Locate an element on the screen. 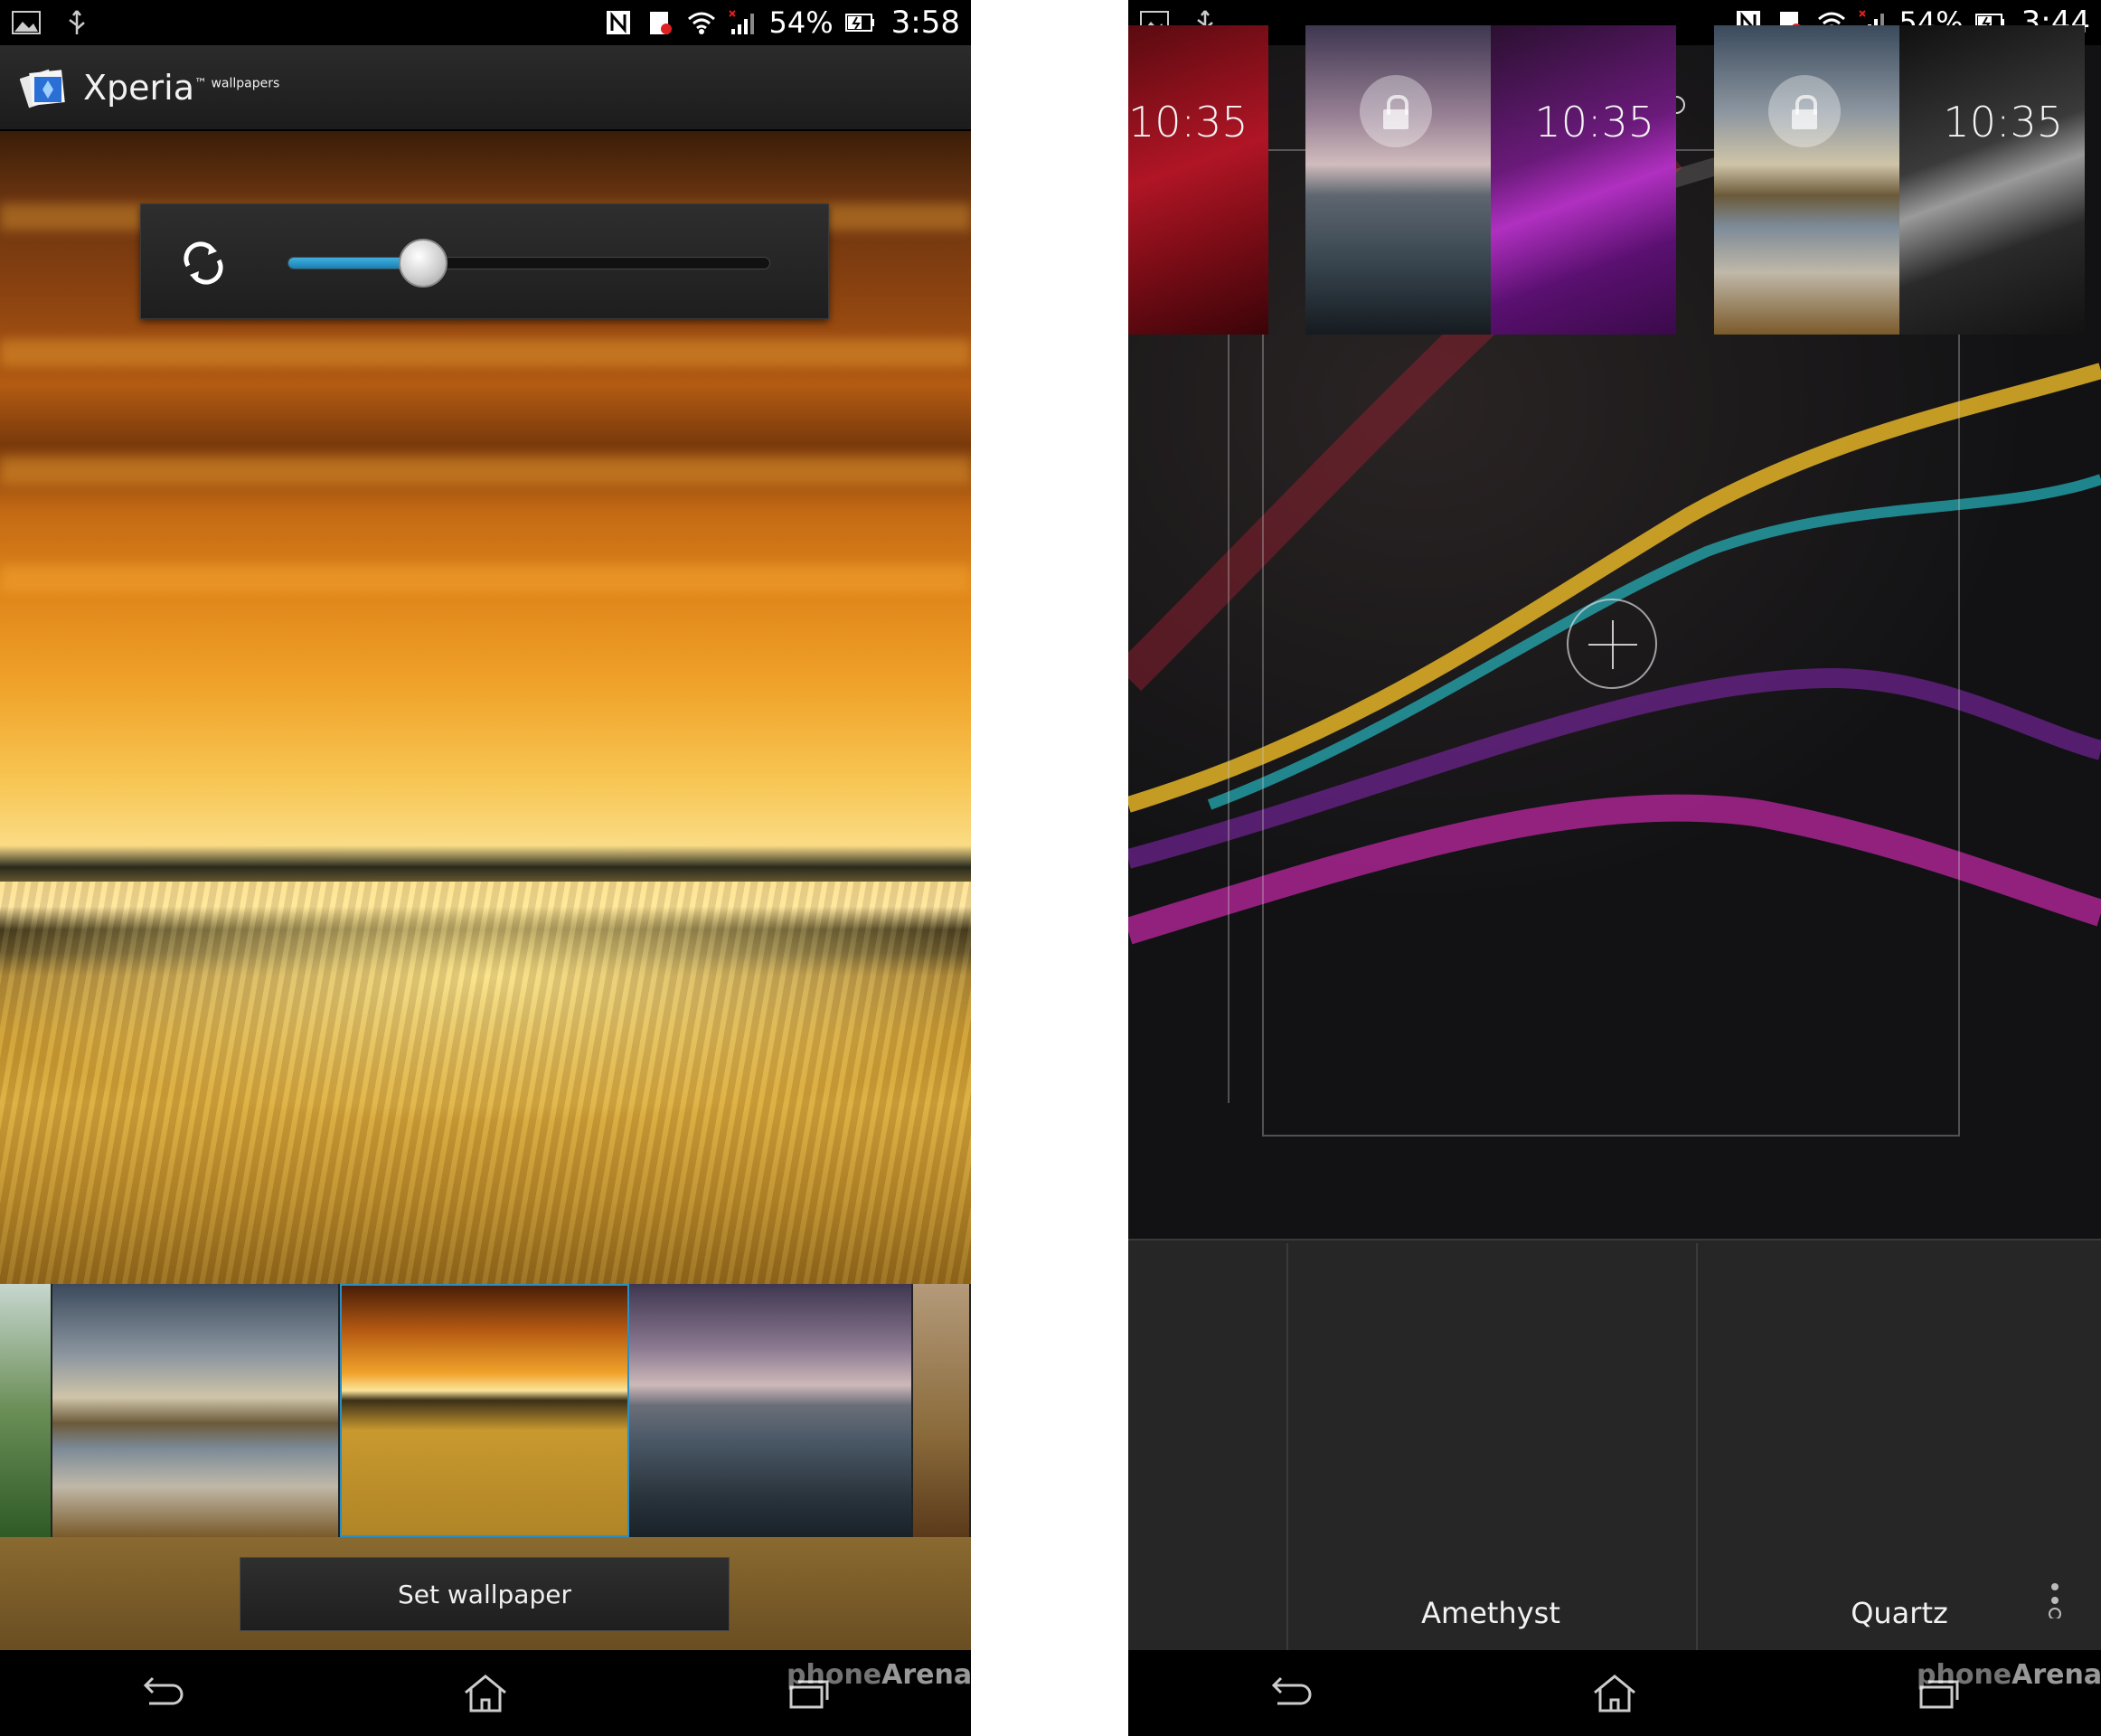 The image size is (2101, 1736). battery-percent: 54% is located at coordinates (801, 23).